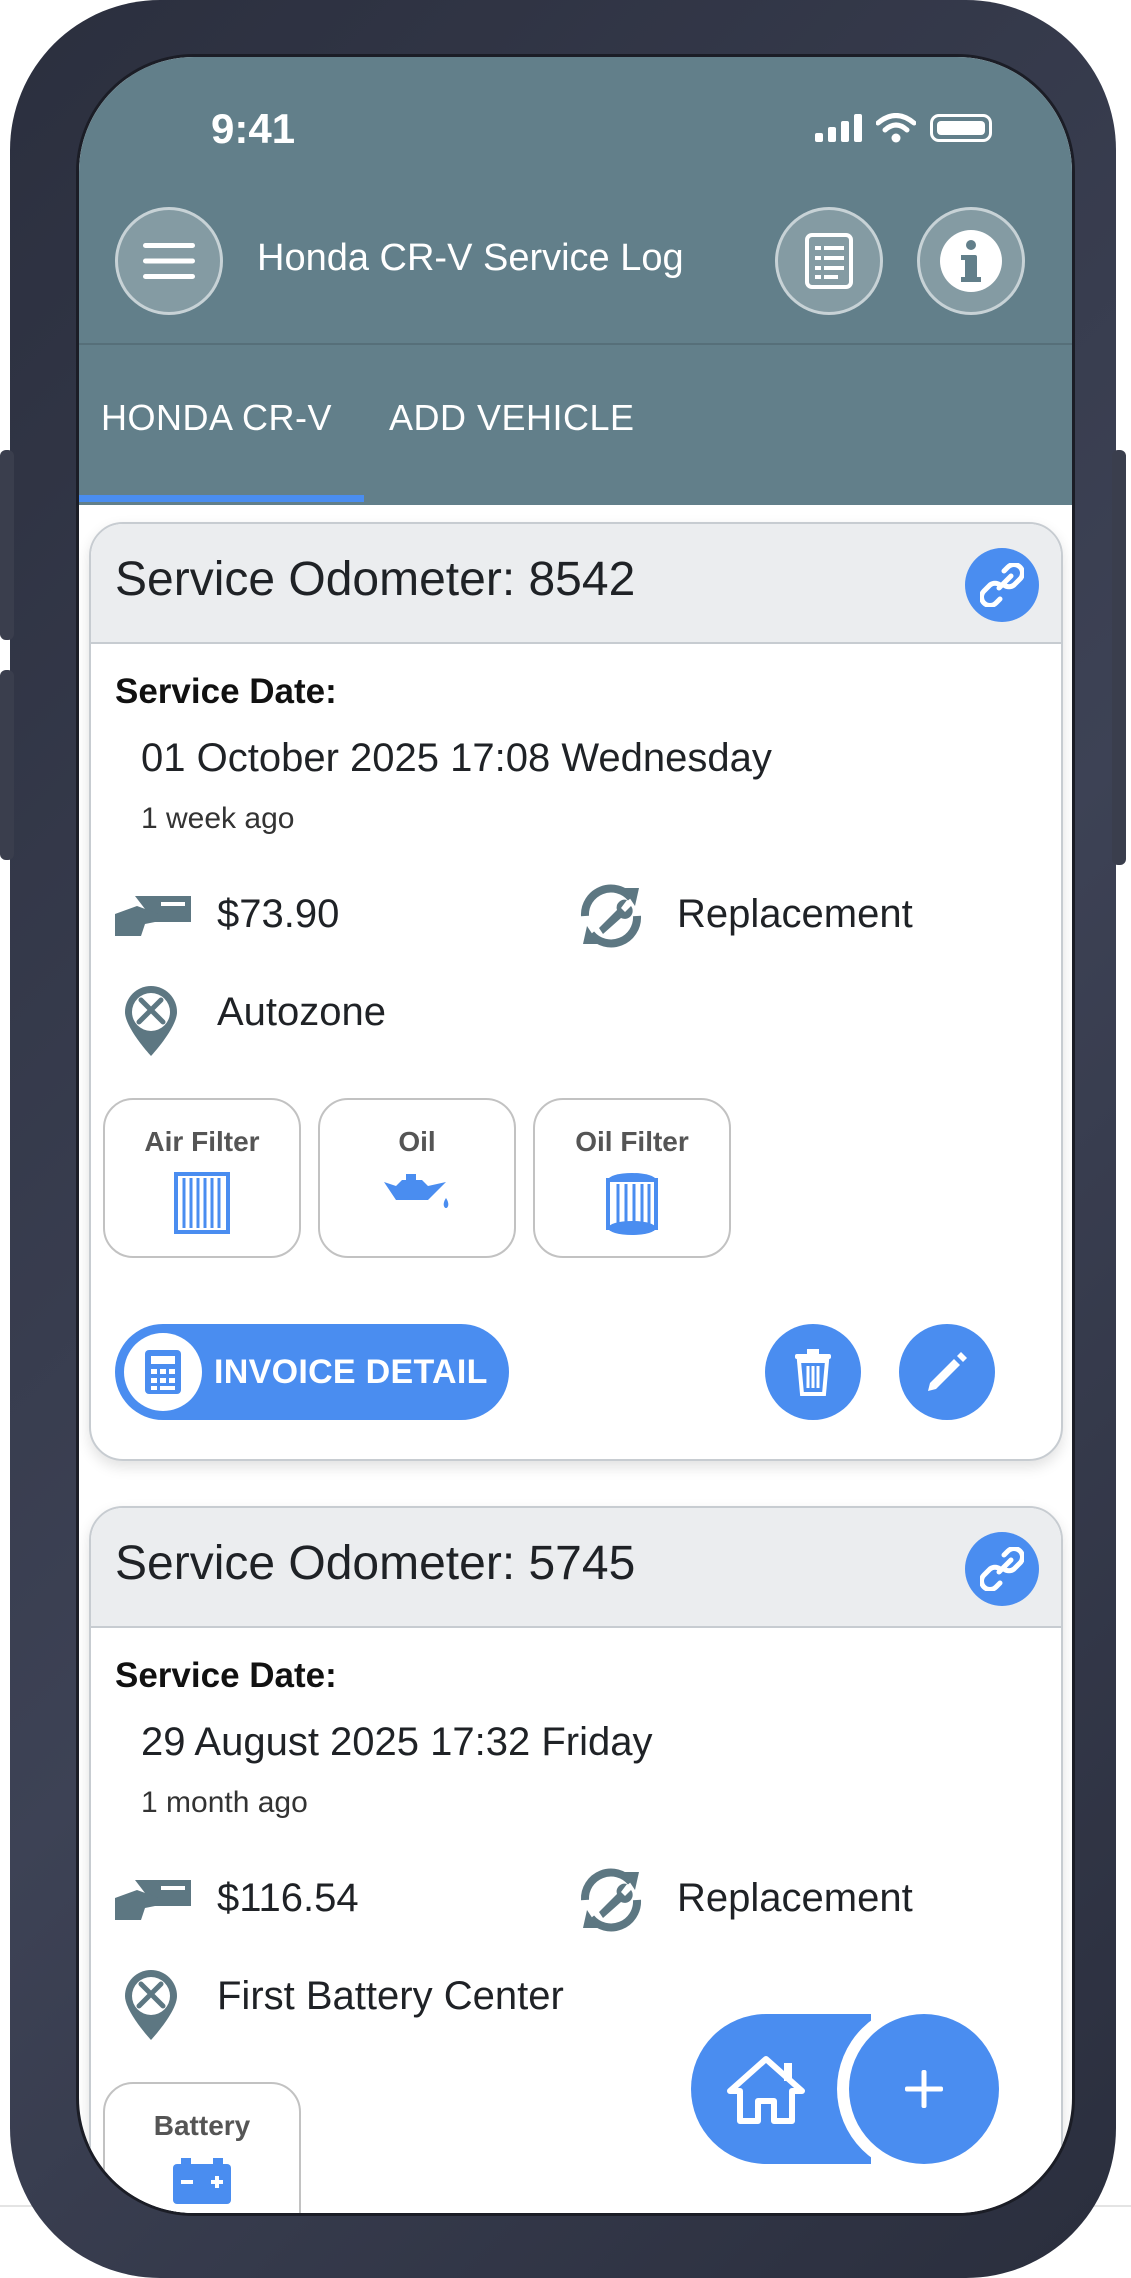 The width and height of the screenshot is (1131, 2278). I want to click on service-cost: $73.90, so click(278, 914).